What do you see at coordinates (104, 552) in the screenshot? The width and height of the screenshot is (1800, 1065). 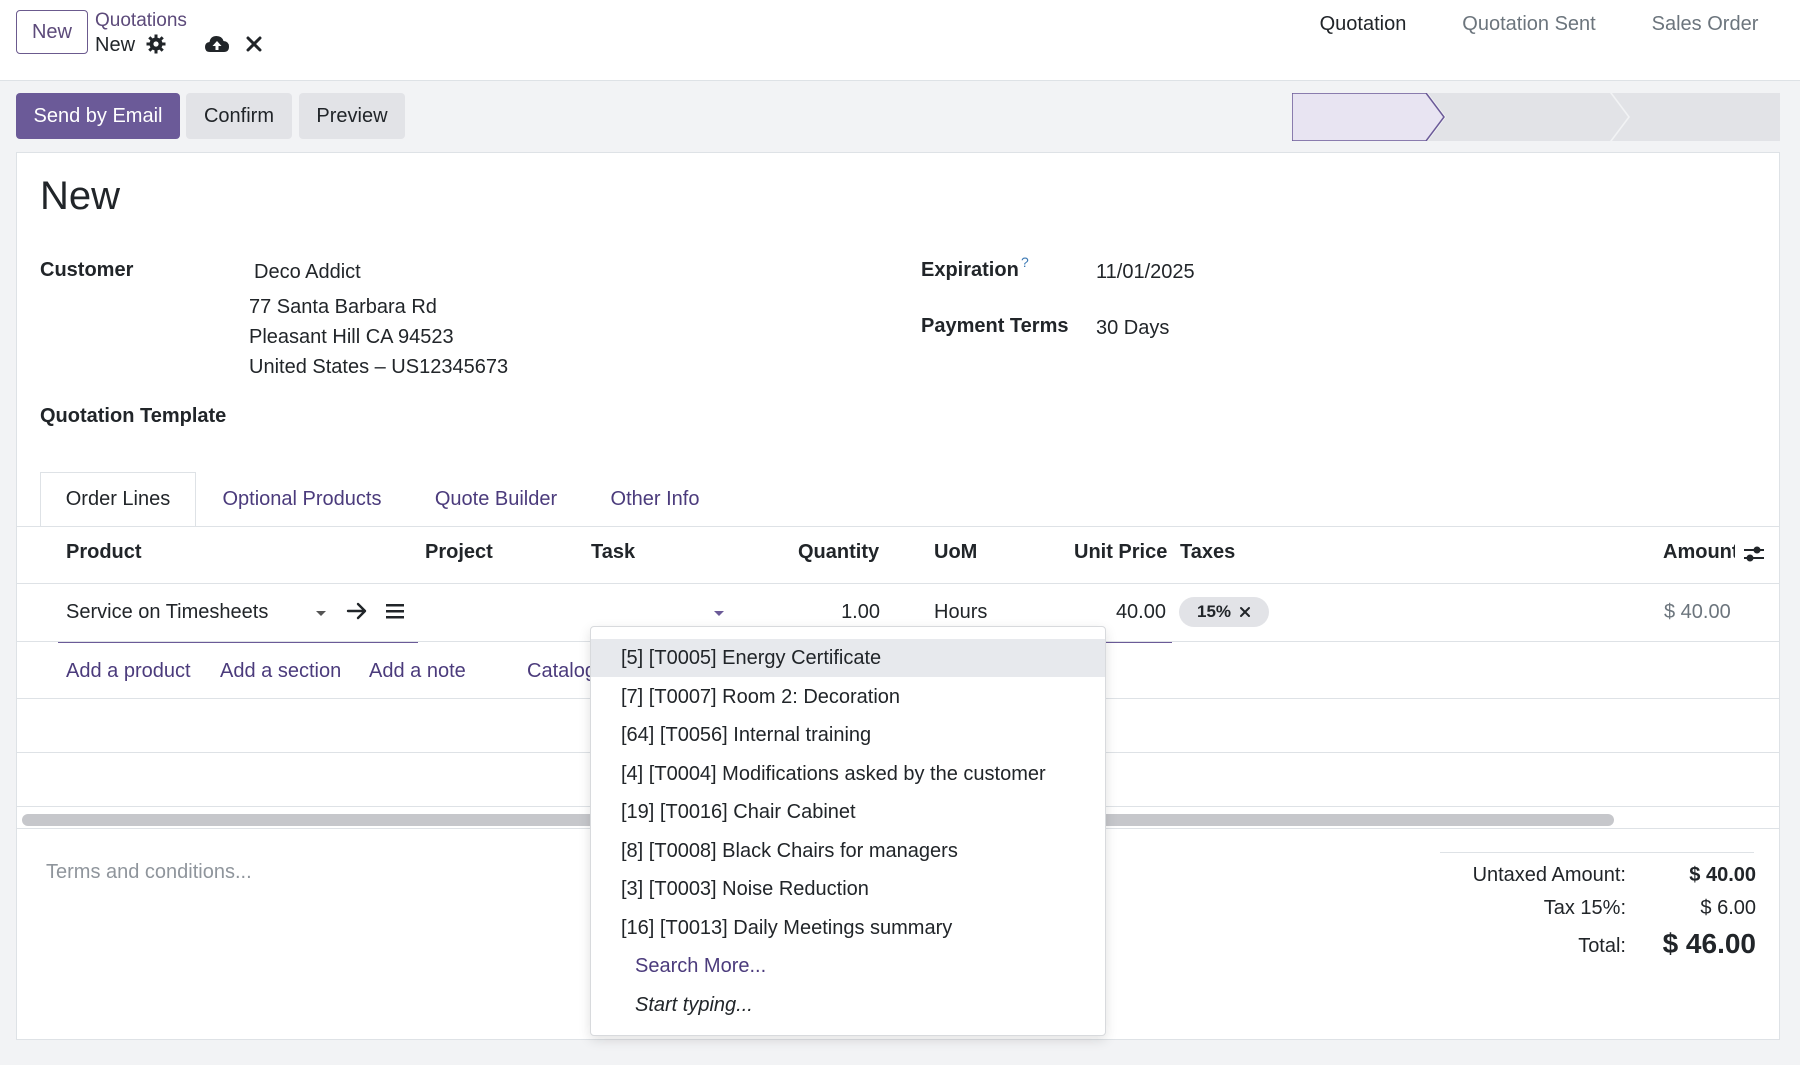 I see `column-header-product: Product` at bounding box center [104, 552].